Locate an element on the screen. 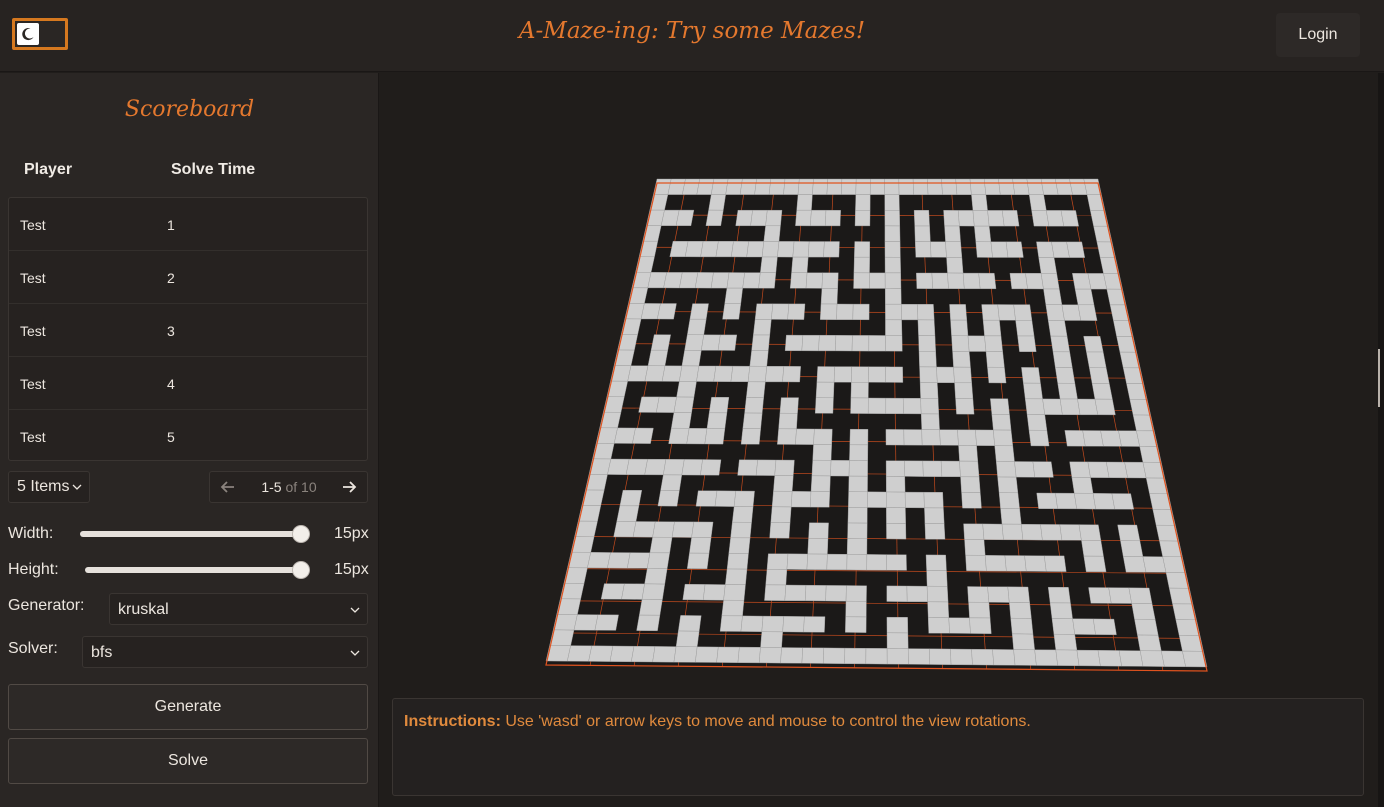  solve-time-cell: 4 is located at coordinates (171, 384).